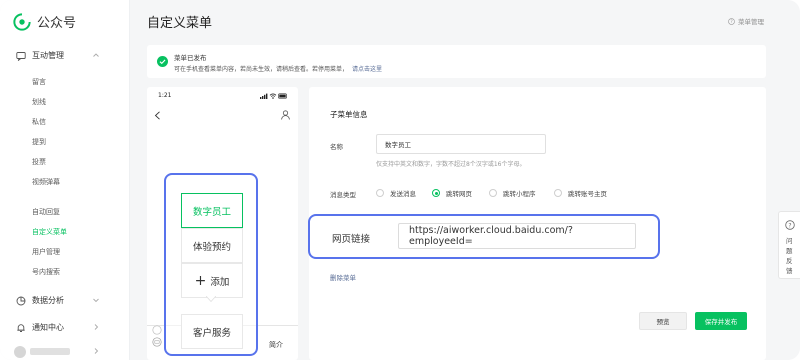 This screenshot has width=800, height=360. I want to click on sidebar-group-interaction: 互动管理, so click(57, 55).